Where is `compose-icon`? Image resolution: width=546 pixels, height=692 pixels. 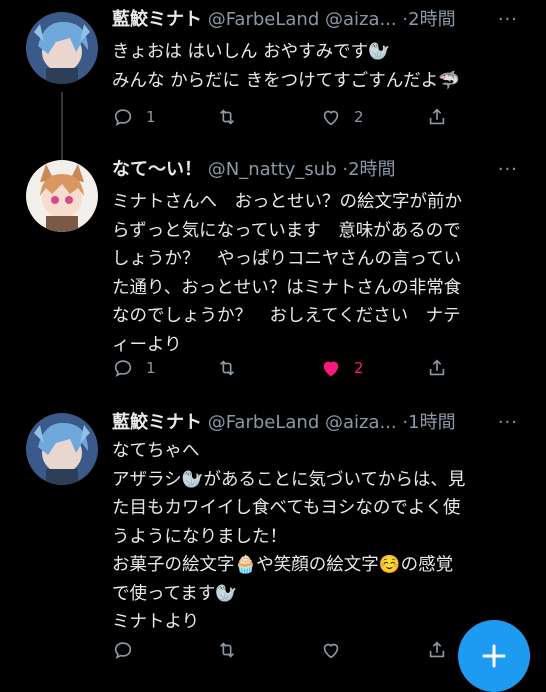 compose-icon is located at coordinates (494, 656).